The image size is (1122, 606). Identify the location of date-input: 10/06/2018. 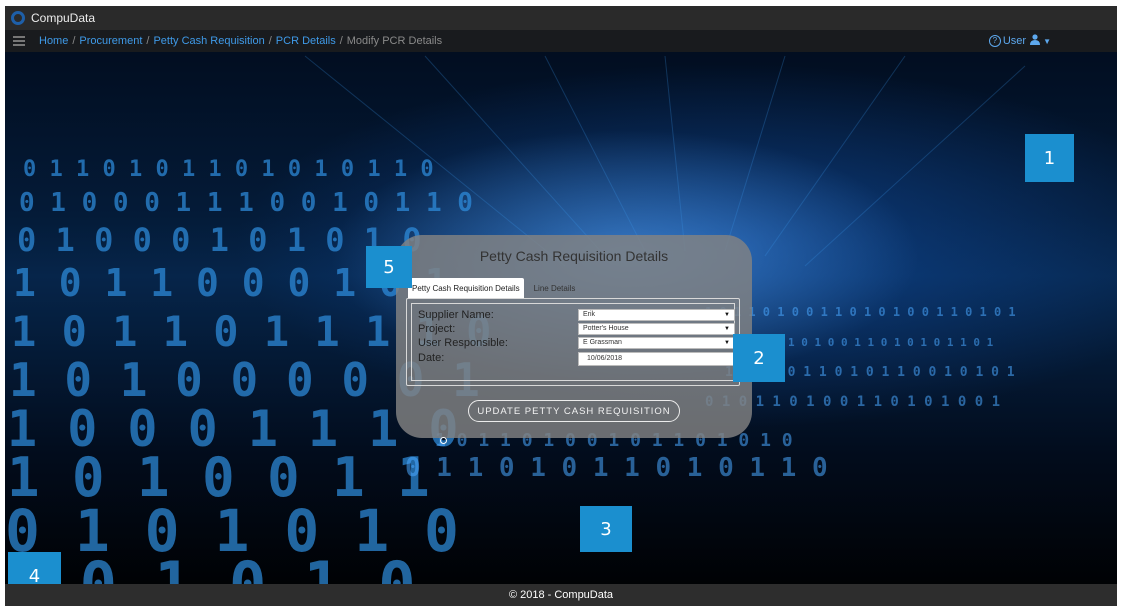
(656, 359).